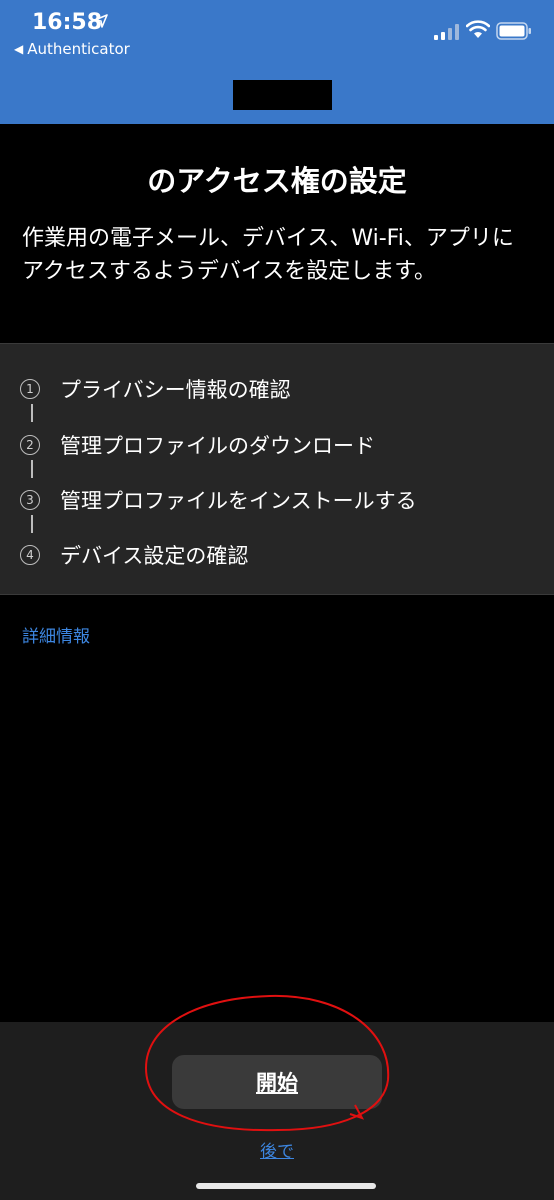  What do you see at coordinates (446, 32) in the screenshot?
I see `cellular-signal-icon` at bounding box center [446, 32].